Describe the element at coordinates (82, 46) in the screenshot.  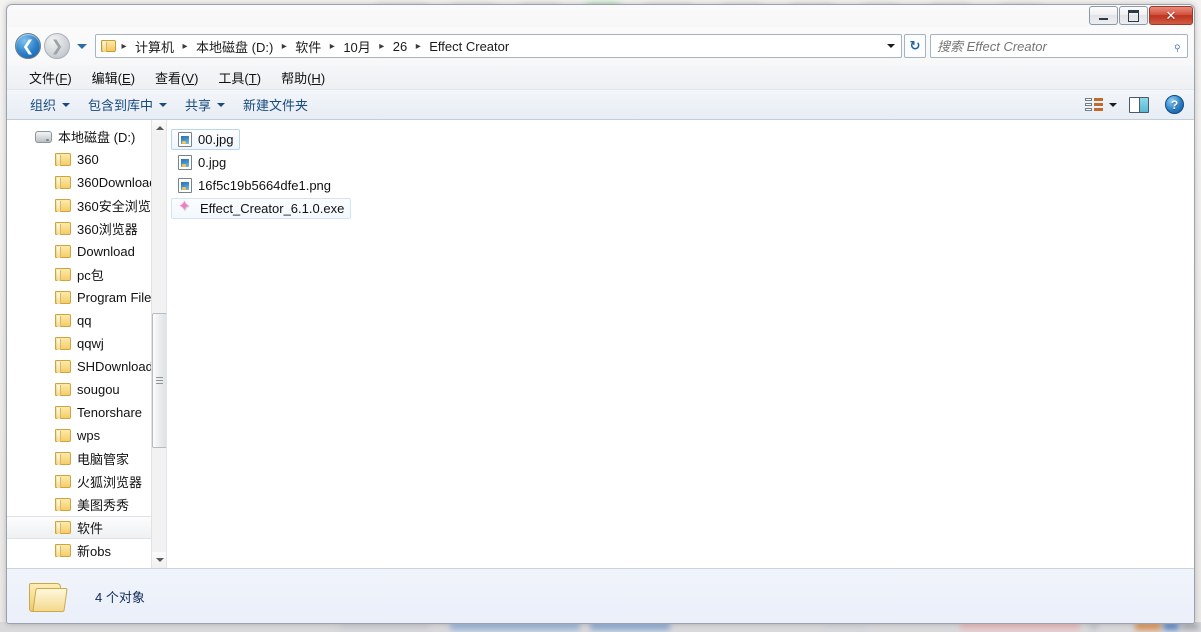
I see `recent-locations-dropdown` at that location.